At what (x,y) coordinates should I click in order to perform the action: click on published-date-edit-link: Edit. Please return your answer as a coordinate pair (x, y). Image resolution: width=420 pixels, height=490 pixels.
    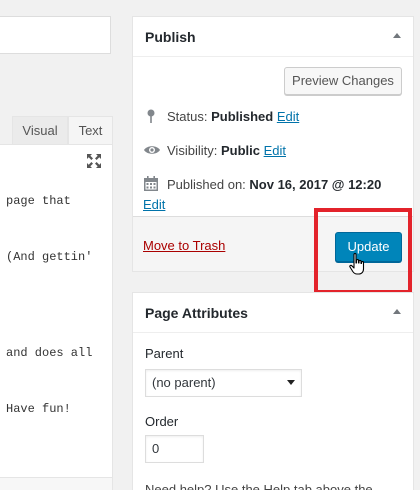
    Looking at the image, I should click on (154, 204).